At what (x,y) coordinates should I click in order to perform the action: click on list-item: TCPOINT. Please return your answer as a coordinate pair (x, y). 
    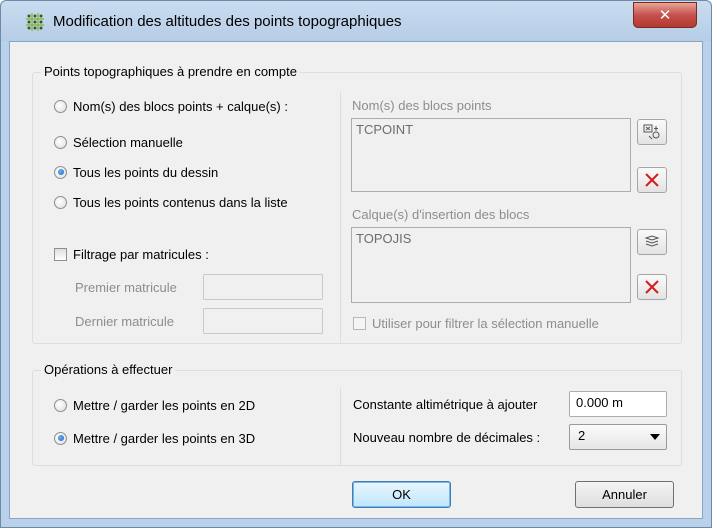
    Looking at the image, I should click on (491, 129).